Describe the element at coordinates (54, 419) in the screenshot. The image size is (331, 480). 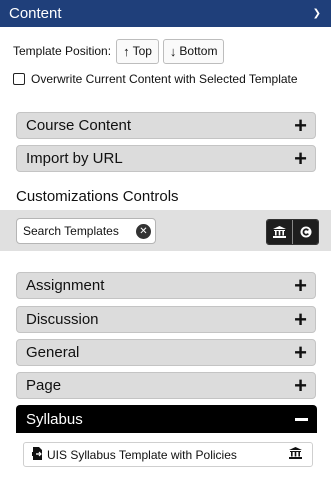
I see `category-label: Syllabus` at that location.